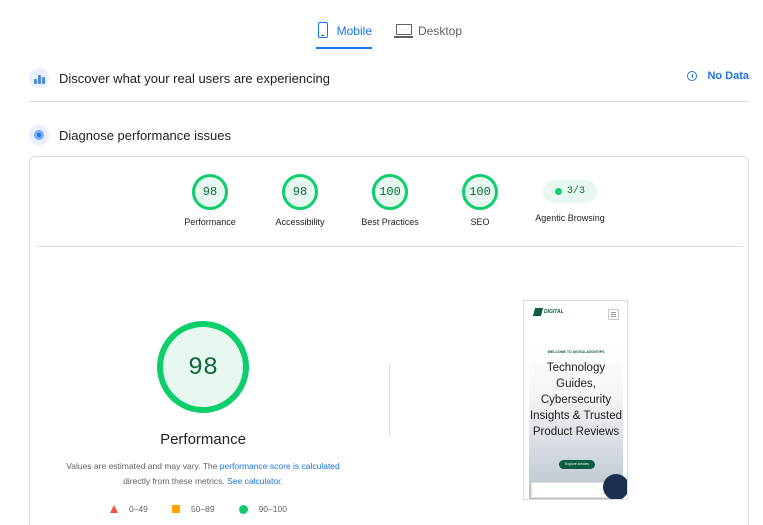  What do you see at coordinates (576, 352) in the screenshot?
I see `hero-kicker: WELCOME TO DIGITALADONTIPS` at bounding box center [576, 352].